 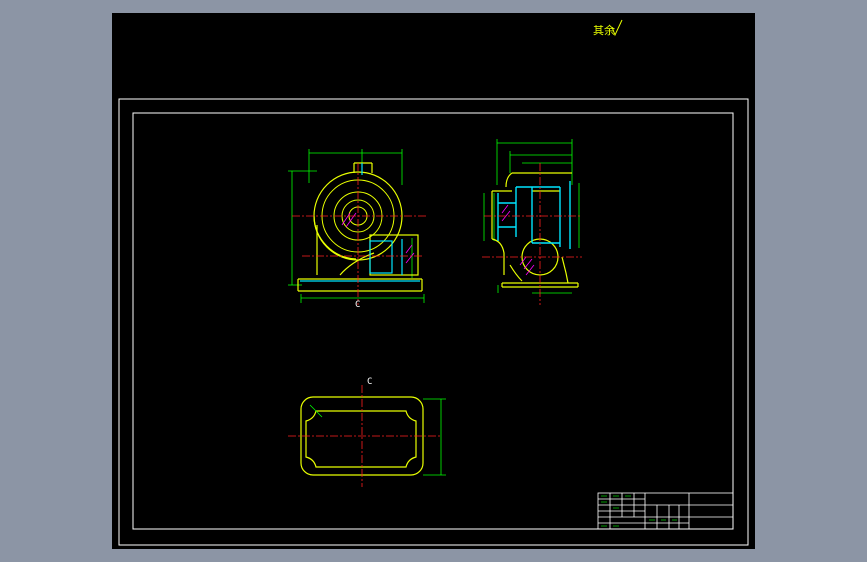 I want to click on front-outline, so click(x=360, y=227).